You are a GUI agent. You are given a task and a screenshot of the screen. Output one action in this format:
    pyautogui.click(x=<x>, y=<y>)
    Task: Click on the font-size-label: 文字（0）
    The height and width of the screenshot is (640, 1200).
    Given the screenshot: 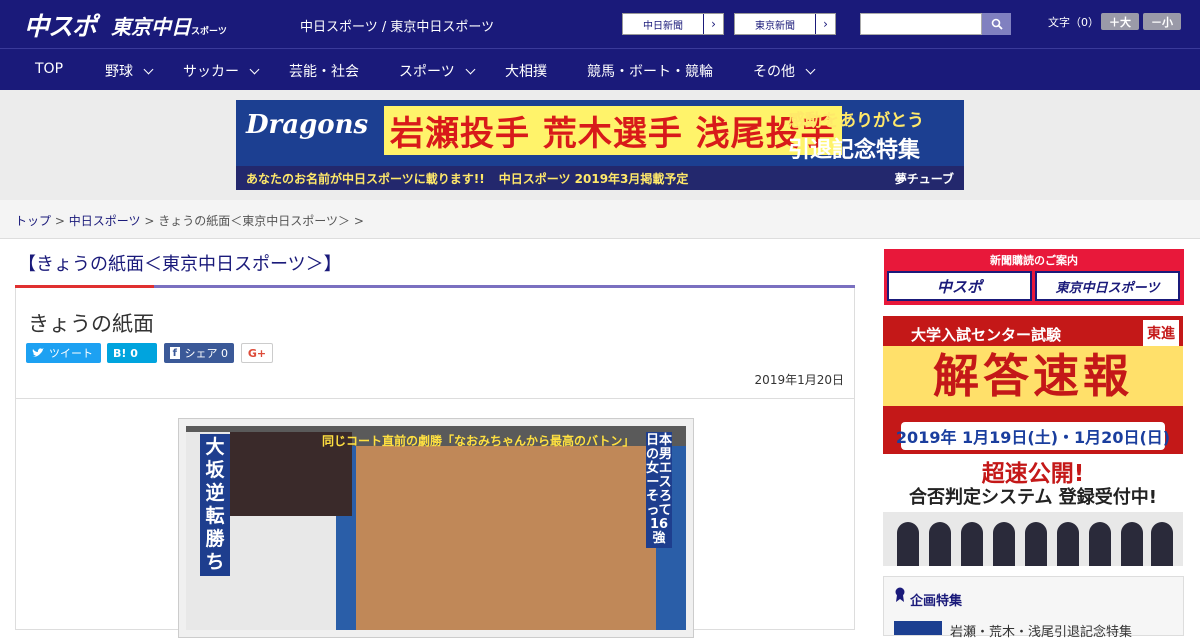 What is the action you would take?
    pyautogui.click(x=1073, y=22)
    